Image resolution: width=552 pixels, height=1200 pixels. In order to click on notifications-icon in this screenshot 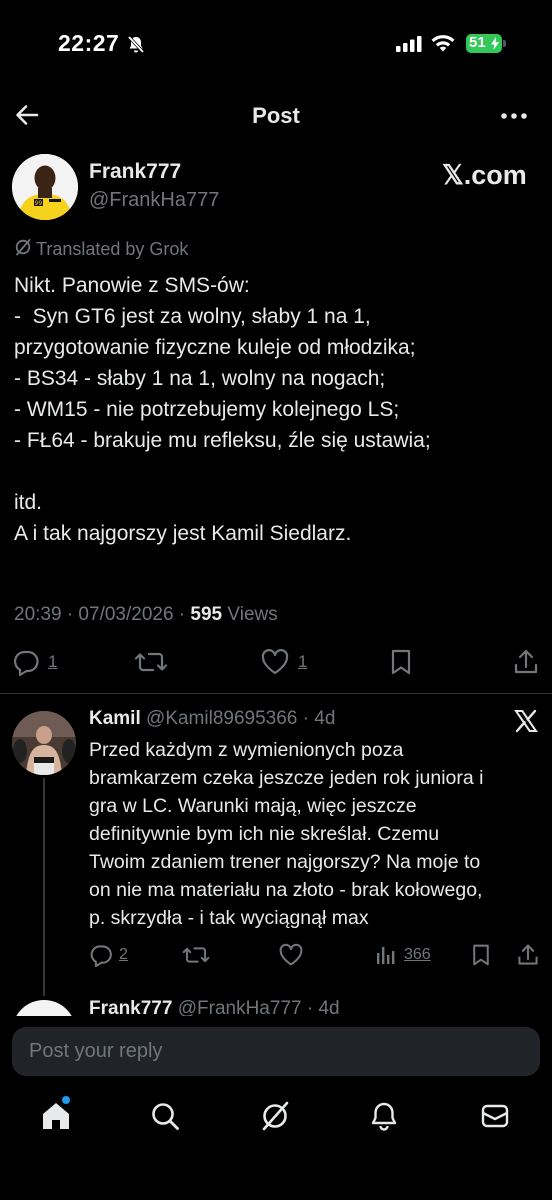, I will do `click(384, 1116)`.